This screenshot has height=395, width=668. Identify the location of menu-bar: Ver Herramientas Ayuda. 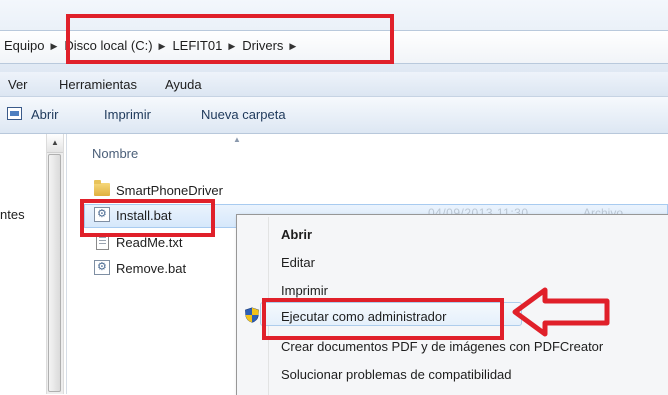
(334, 84).